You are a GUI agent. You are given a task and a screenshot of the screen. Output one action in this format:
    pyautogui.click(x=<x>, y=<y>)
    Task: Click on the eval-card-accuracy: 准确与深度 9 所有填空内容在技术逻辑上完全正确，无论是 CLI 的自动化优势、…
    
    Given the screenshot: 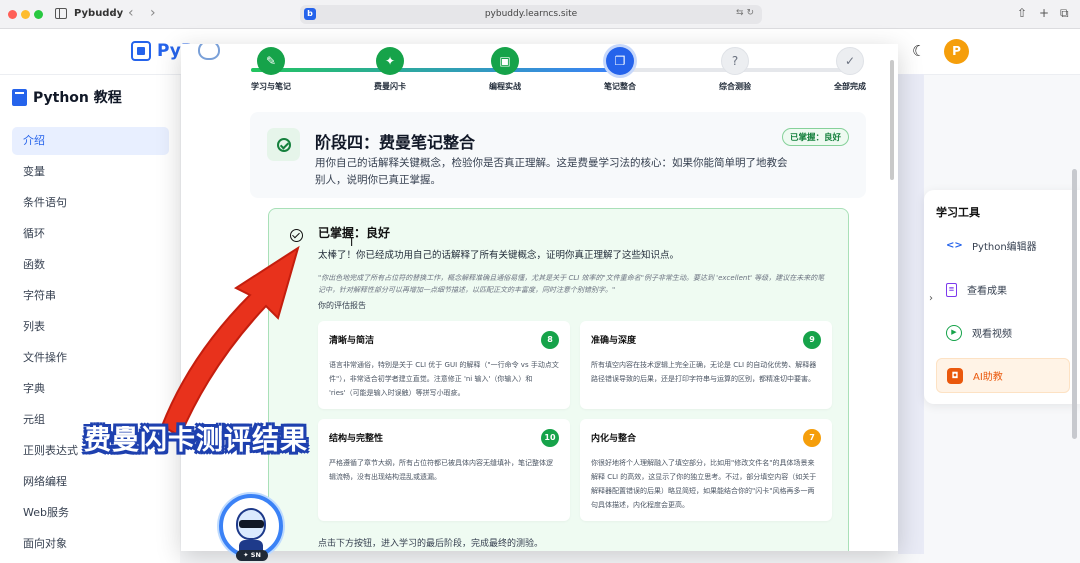 What is the action you would take?
    pyautogui.click(x=706, y=365)
    